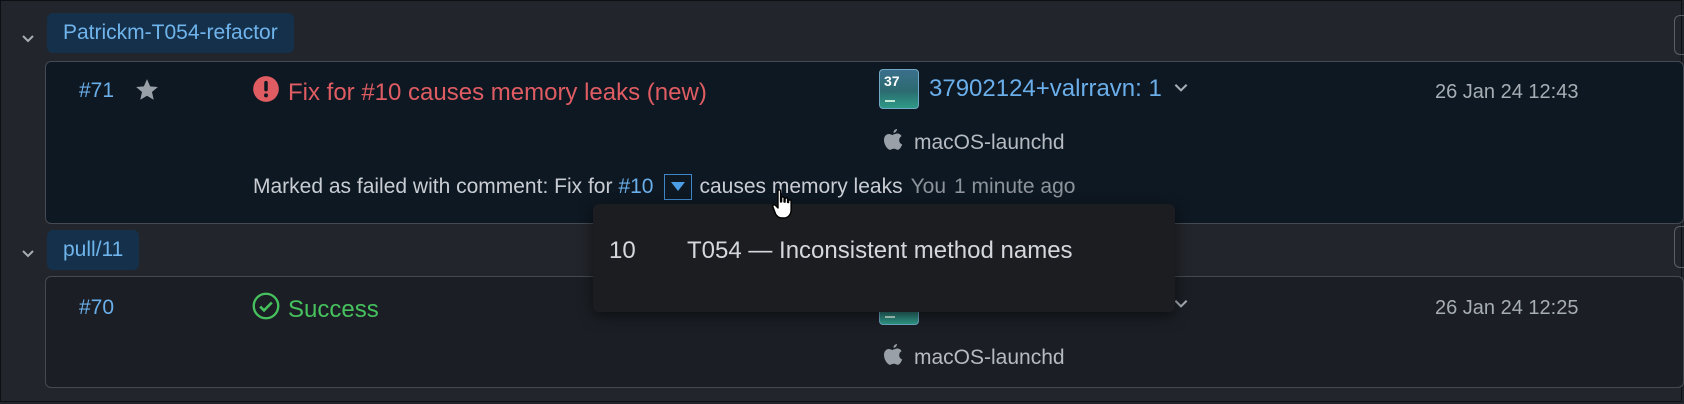  What do you see at coordinates (1507, 92) in the screenshot?
I see `build-date: 26 Jan 24 12:43` at bounding box center [1507, 92].